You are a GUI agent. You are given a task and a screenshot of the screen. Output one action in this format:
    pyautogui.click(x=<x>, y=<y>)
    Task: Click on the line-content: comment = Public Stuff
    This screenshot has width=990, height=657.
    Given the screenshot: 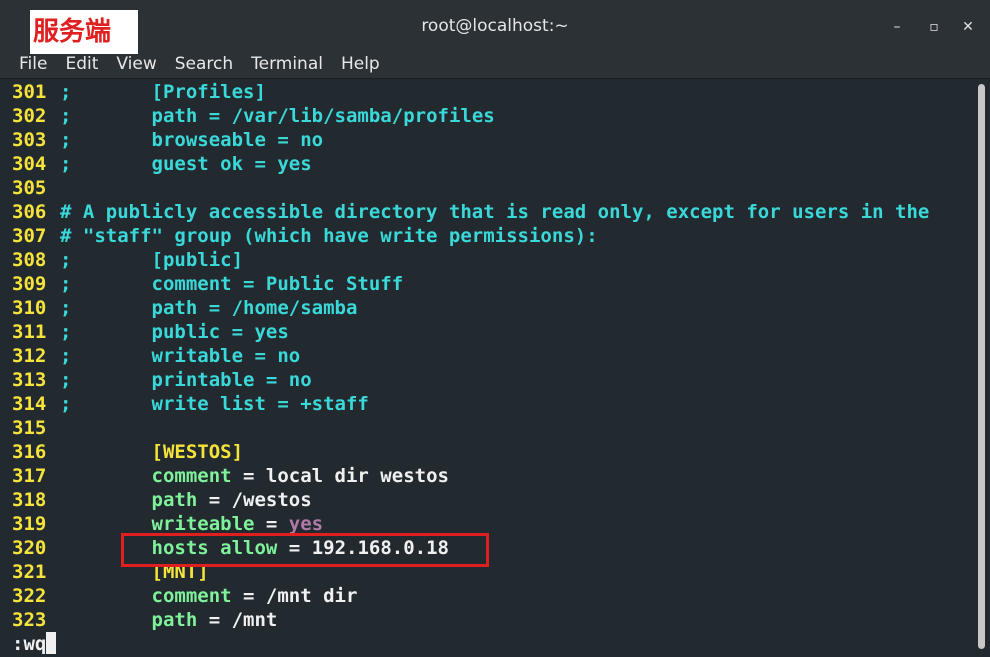 What is the action you would take?
    pyautogui.click(x=277, y=284)
    